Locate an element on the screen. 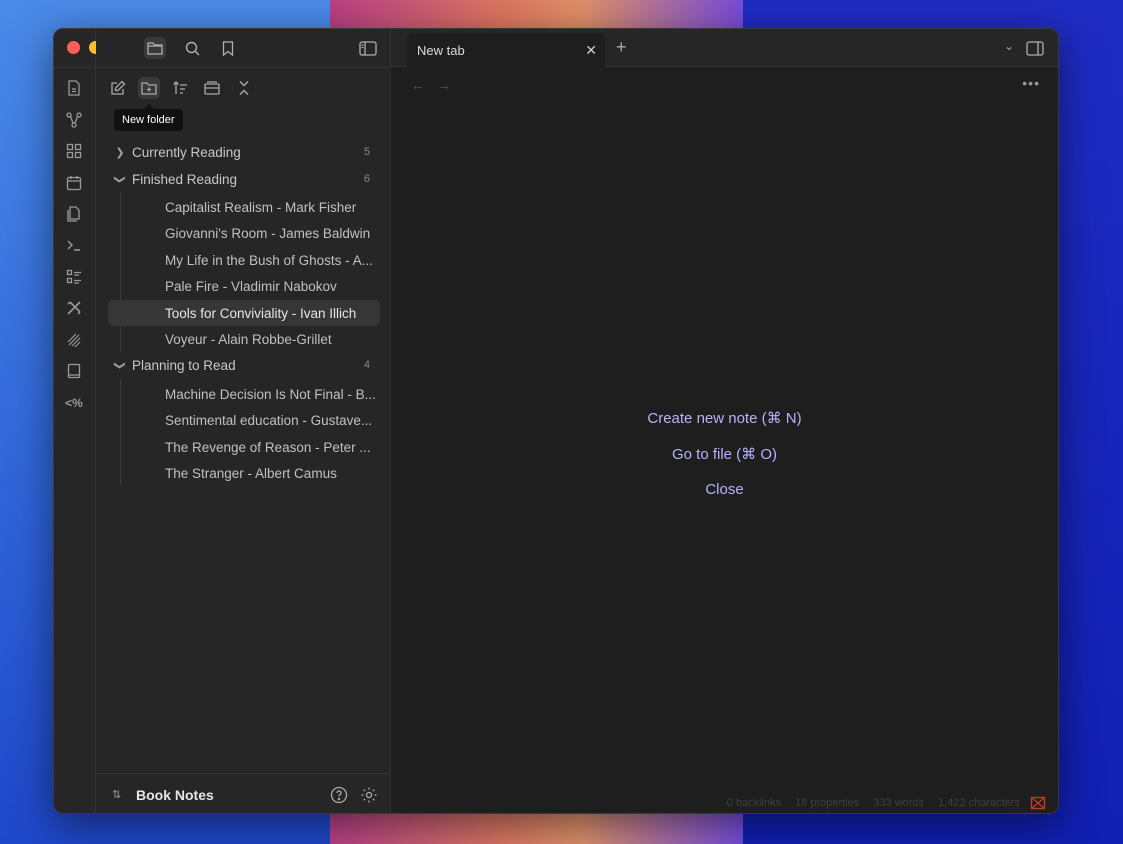  new-tab-icon: + is located at coordinates (621, 47).